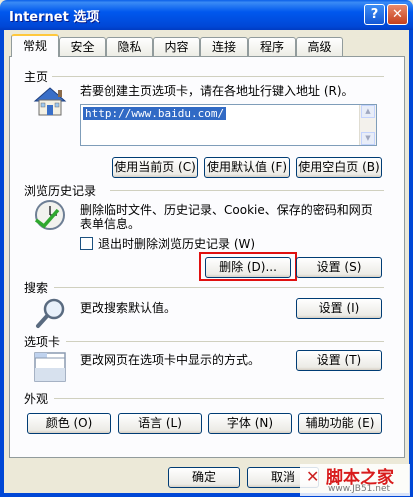 This screenshot has width=413, height=497. I want to click on search-magnifier-icon, so click(50, 313).